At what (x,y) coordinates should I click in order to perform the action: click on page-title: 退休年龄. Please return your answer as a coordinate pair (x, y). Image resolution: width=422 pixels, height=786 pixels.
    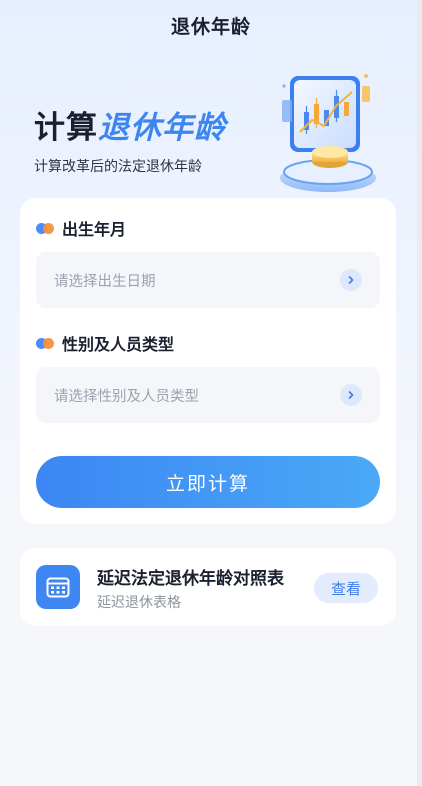
    Looking at the image, I should click on (210, 26).